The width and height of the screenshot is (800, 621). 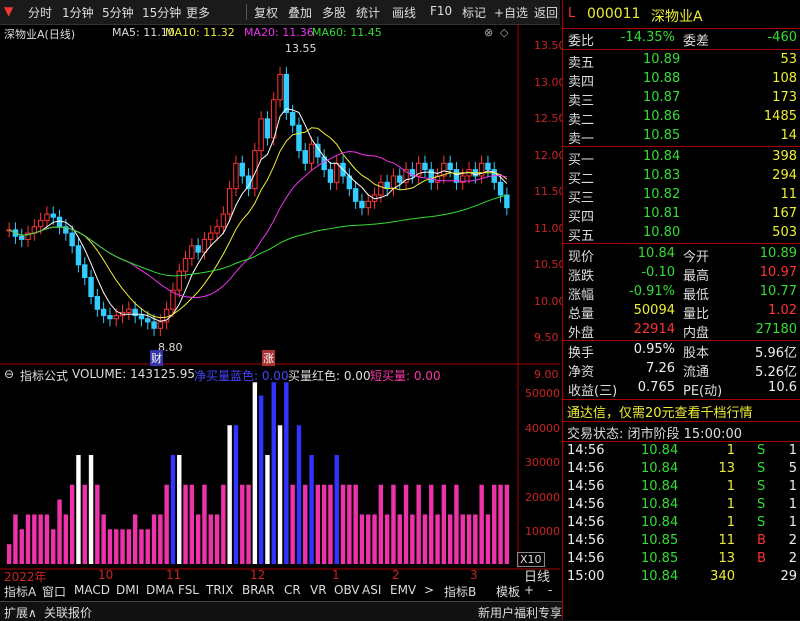 I want to click on level-price: 10.86, so click(x=662, y=116).